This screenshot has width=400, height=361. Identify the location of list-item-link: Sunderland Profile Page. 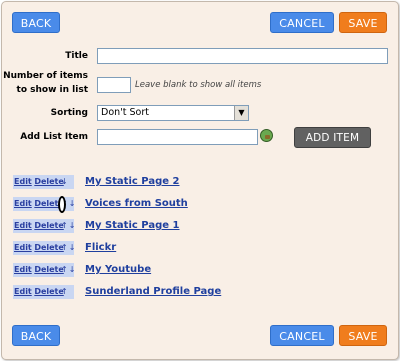
(153, 292).